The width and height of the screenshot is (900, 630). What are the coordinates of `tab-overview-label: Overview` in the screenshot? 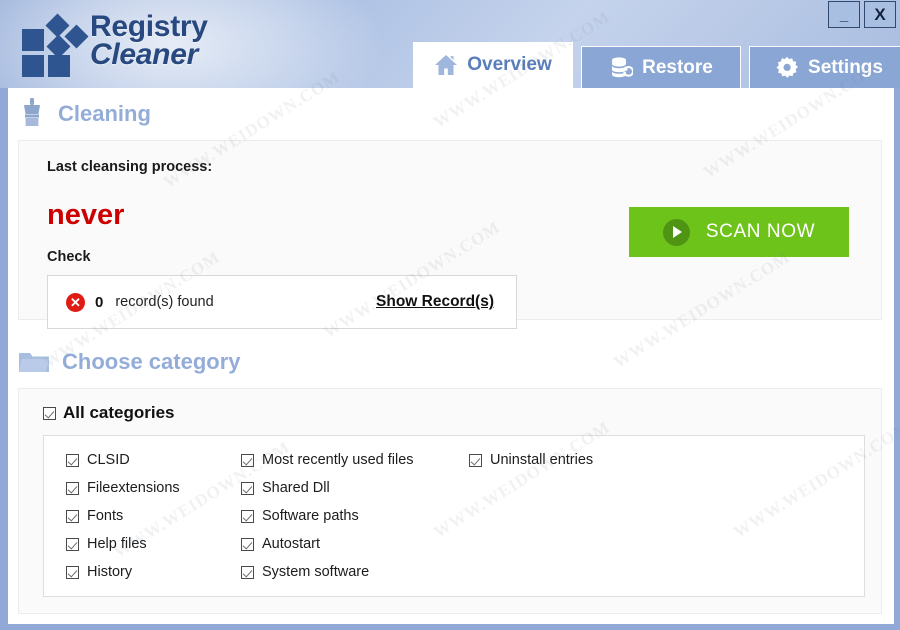 It's located at (509, 64).